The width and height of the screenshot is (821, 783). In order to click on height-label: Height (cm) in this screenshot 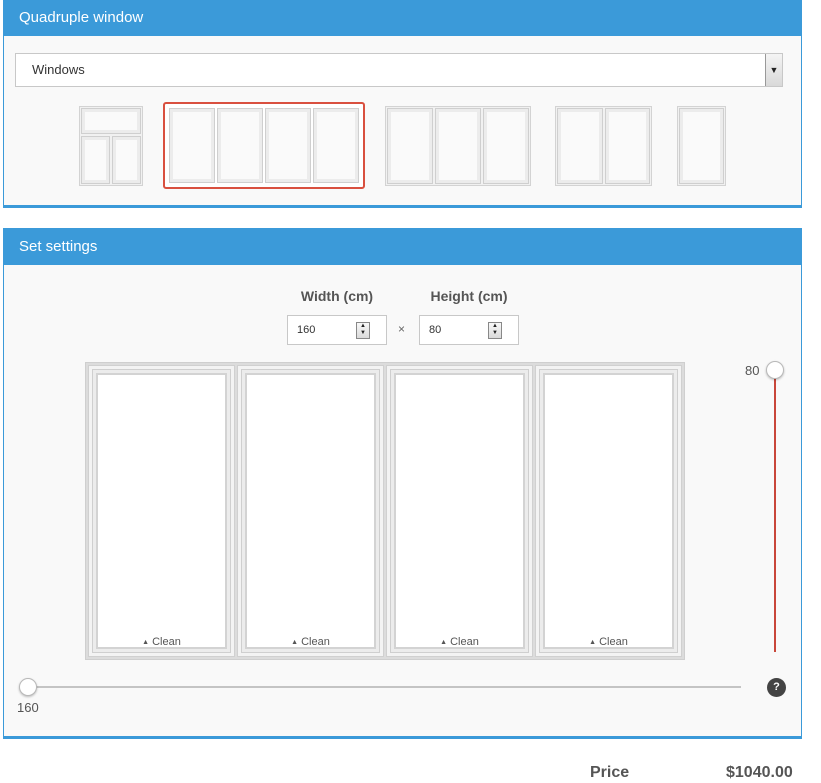, I will do `click(469, 296)`.